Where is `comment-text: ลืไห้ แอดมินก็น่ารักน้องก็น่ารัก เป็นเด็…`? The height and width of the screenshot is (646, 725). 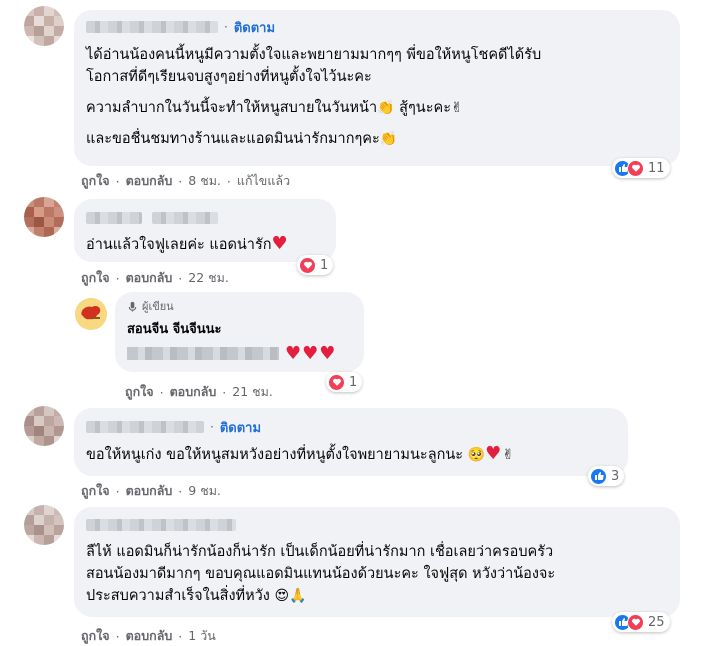 comment-text: ลืไห้ แอดมินก็น่ารักน้องก็น่ารัก เป็นเด็… is located at coordinates (320, 552).